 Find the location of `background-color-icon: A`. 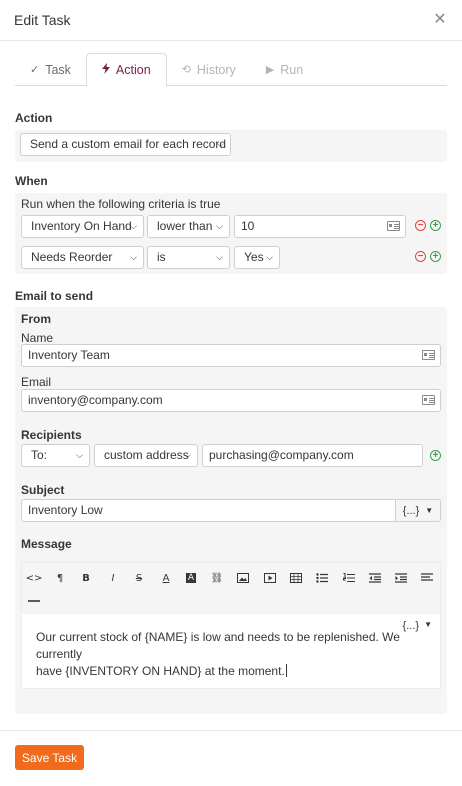

background-color-icon: A is located at coordinates (191, 578).